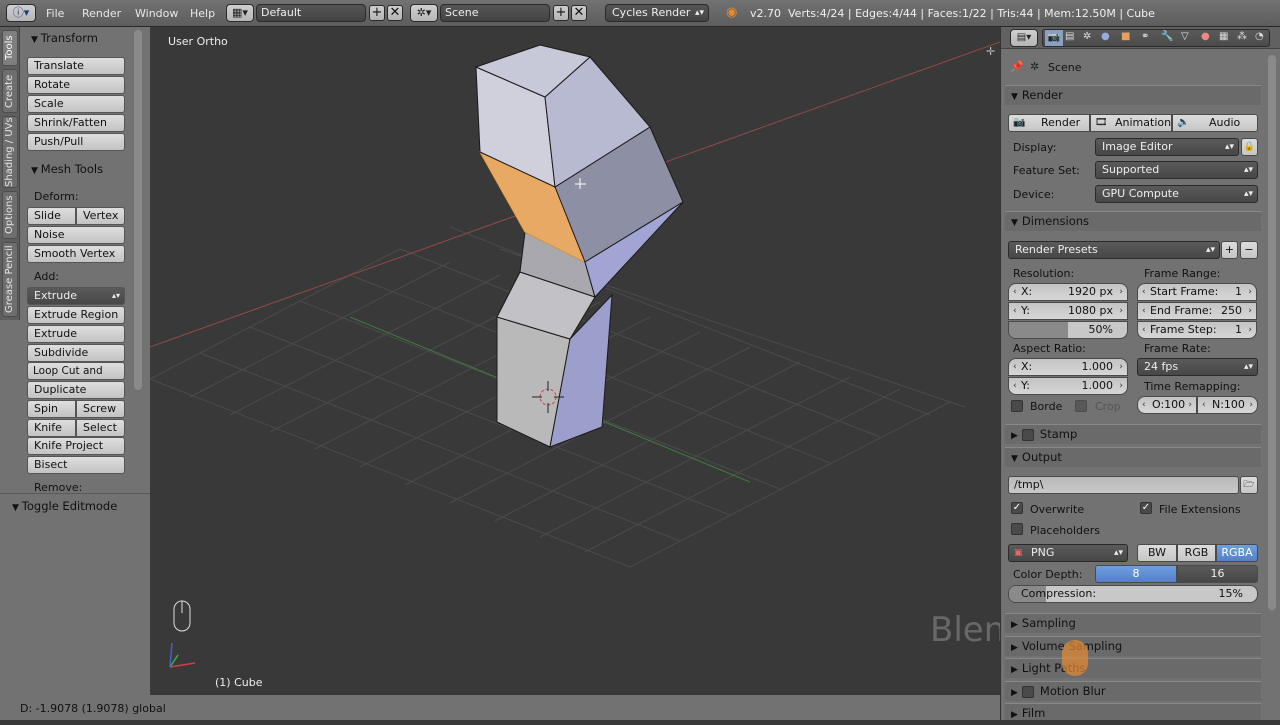 Image resolution: width=1280 pixels, height=725 pixels. I want to click on extrude-select: Extrude ▴▾, so click(76, 296).